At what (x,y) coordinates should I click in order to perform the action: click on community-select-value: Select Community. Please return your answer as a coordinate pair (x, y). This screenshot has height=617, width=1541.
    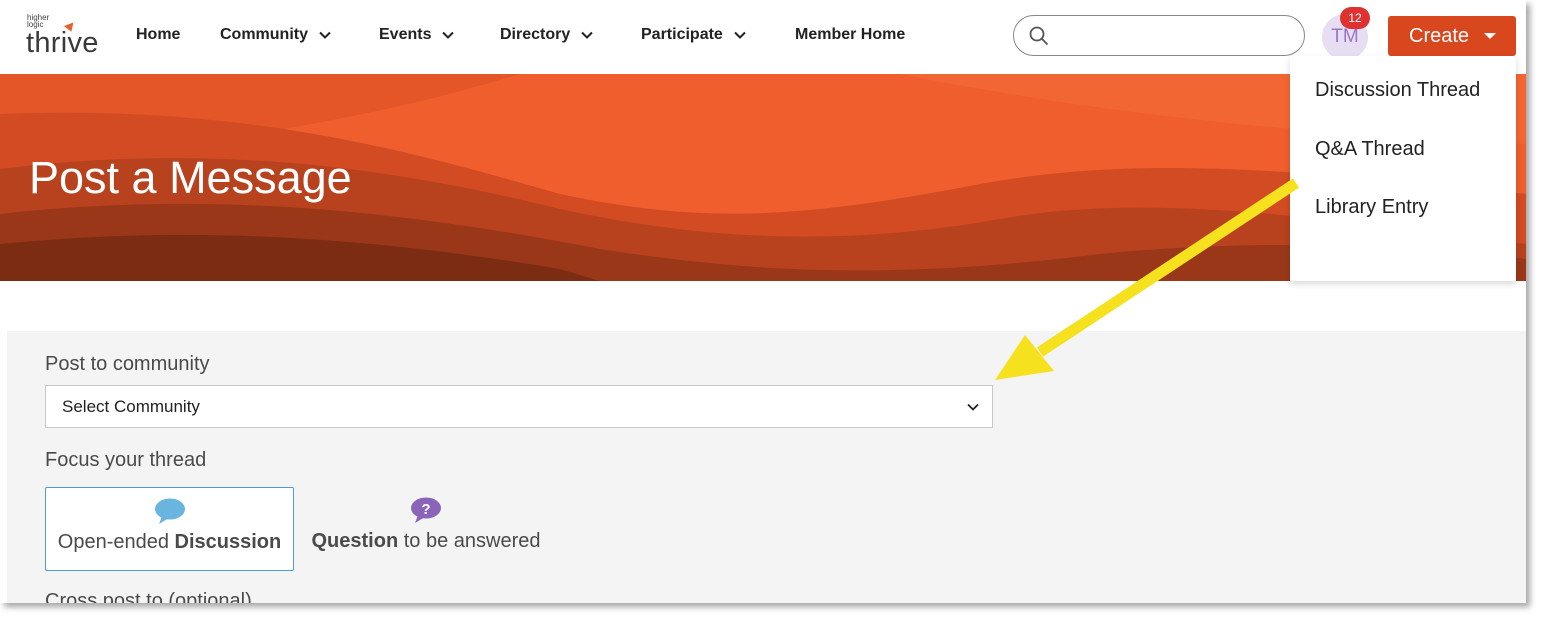
    Looking at the image, I should click on (131, 406).